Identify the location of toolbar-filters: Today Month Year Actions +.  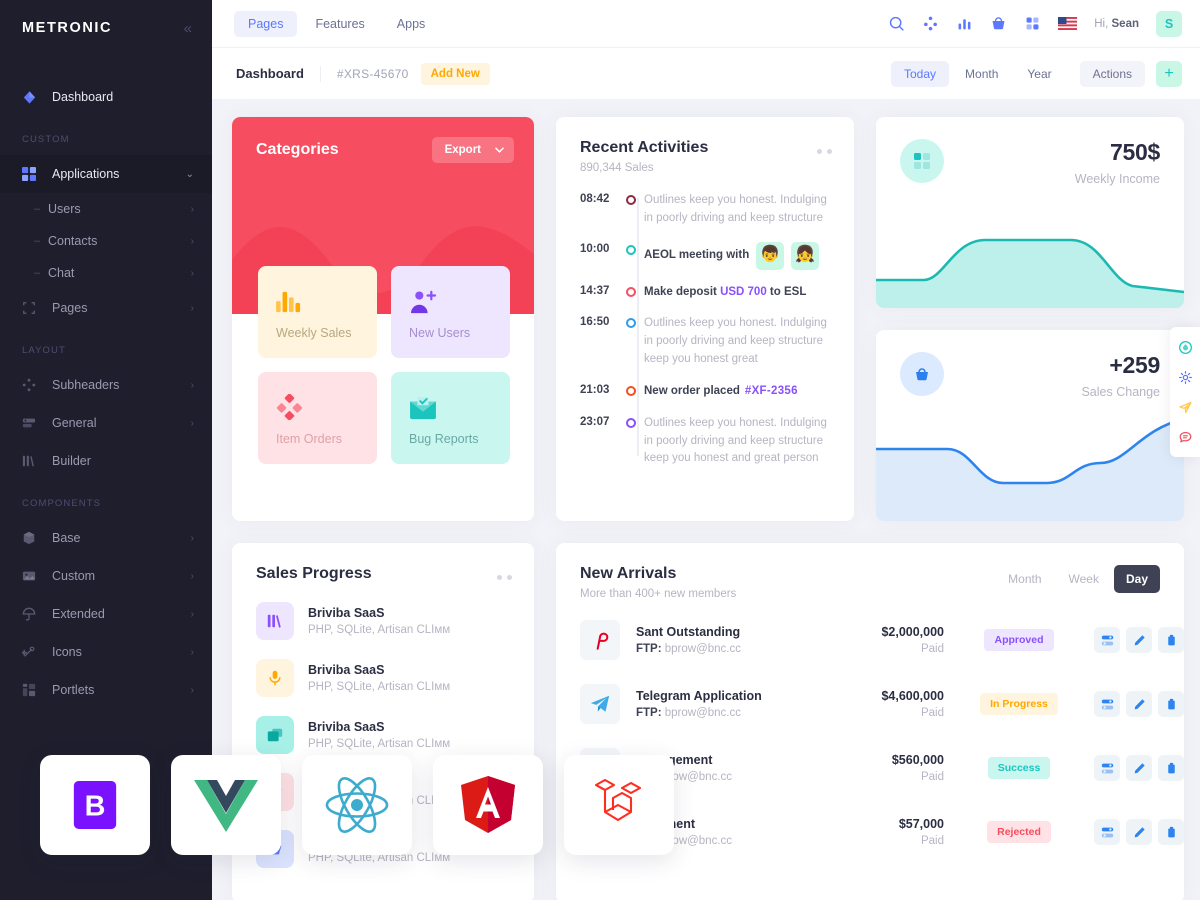
(1036, 73).